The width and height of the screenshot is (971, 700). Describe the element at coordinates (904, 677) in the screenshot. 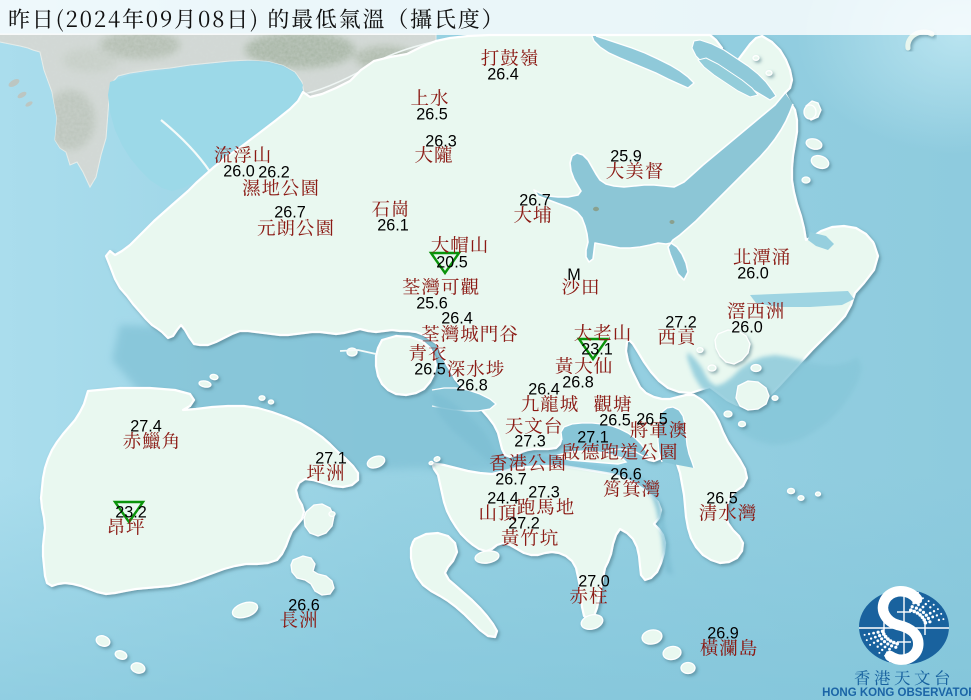

I see `svg-text: 香港天文台` at that location.